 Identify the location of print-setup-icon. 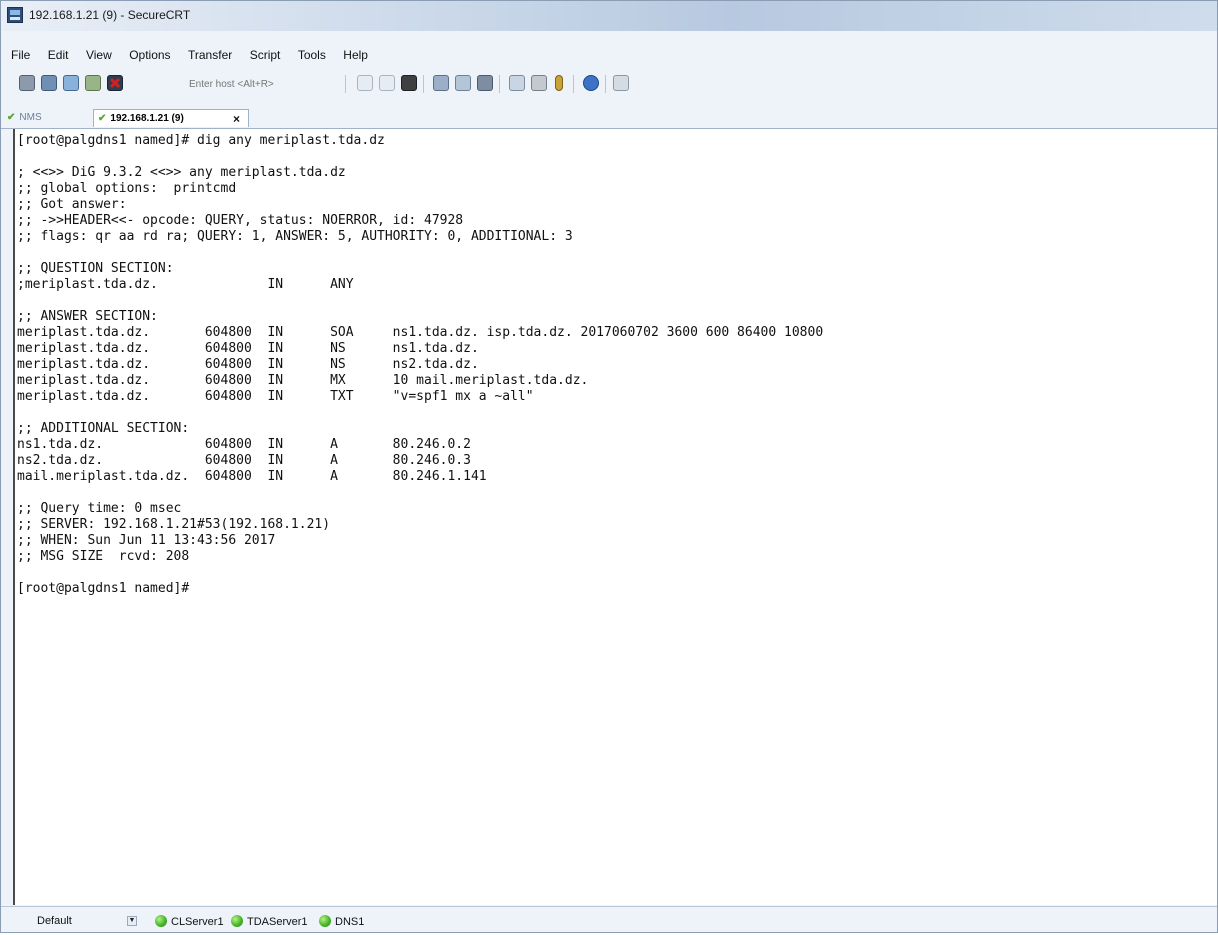
(463, 83).